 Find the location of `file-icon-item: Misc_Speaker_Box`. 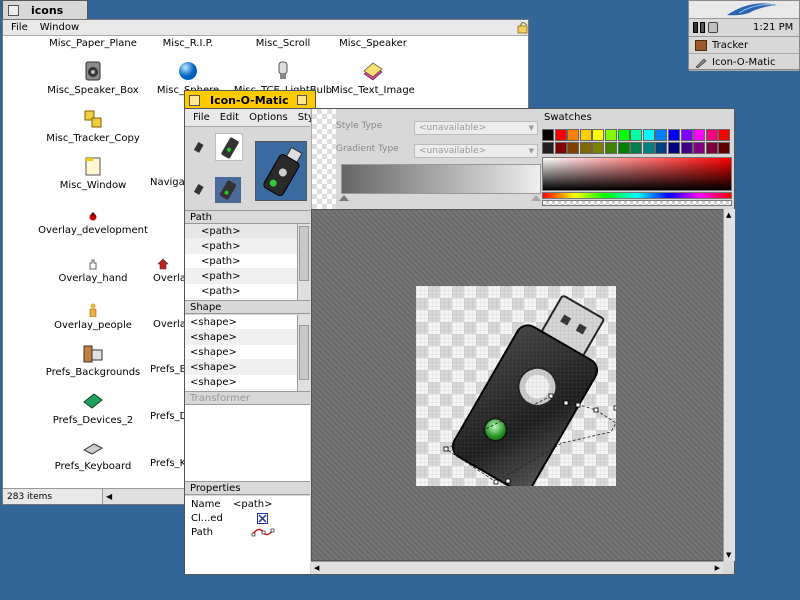

file-icon-item: Misc_Speaker_Box is located at coordinates (93, 78).